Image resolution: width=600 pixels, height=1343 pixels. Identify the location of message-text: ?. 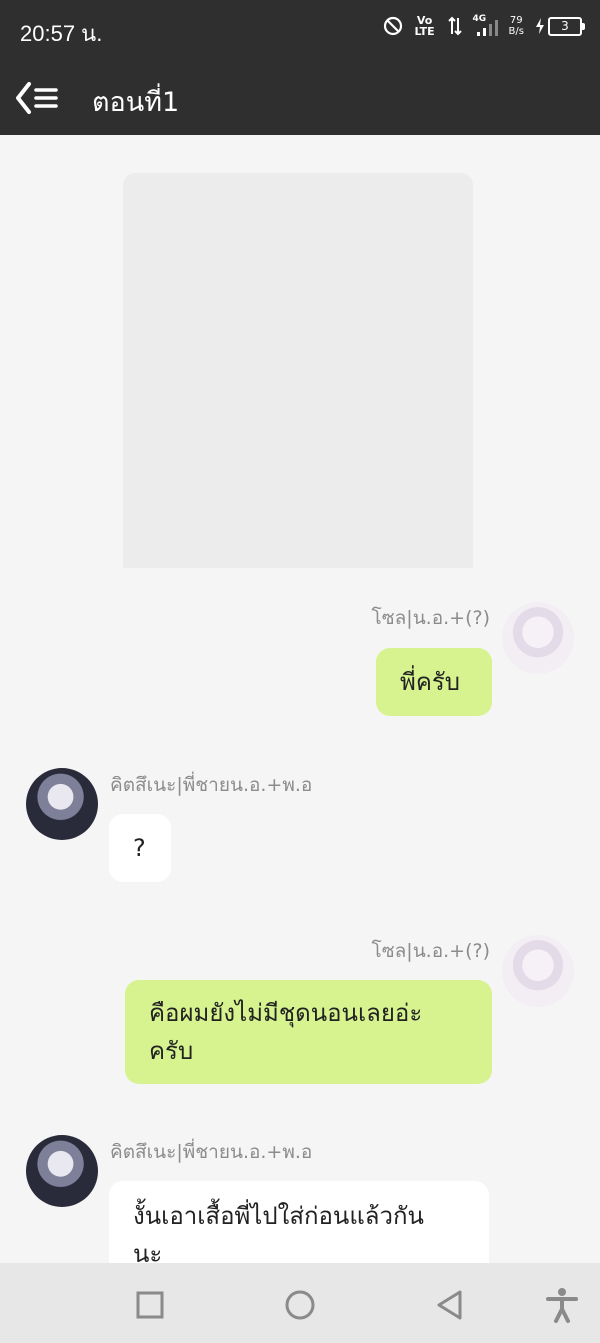
(139, 848).